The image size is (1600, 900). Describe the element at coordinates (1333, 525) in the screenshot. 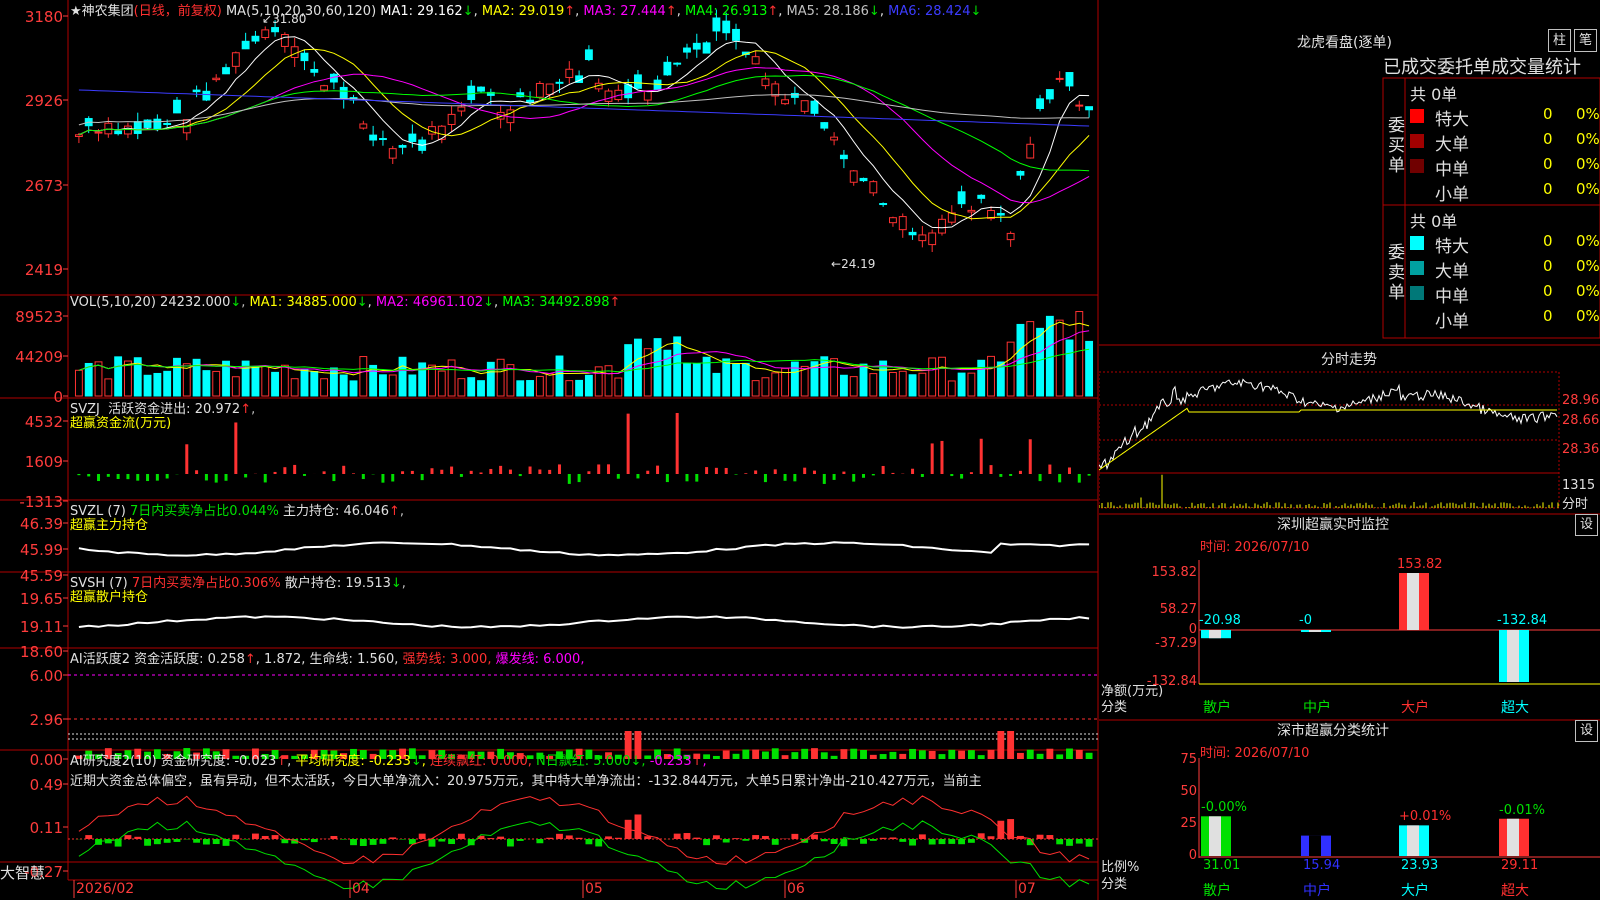

I see `monitor-title: 深圳超赢实时监控` at that location.